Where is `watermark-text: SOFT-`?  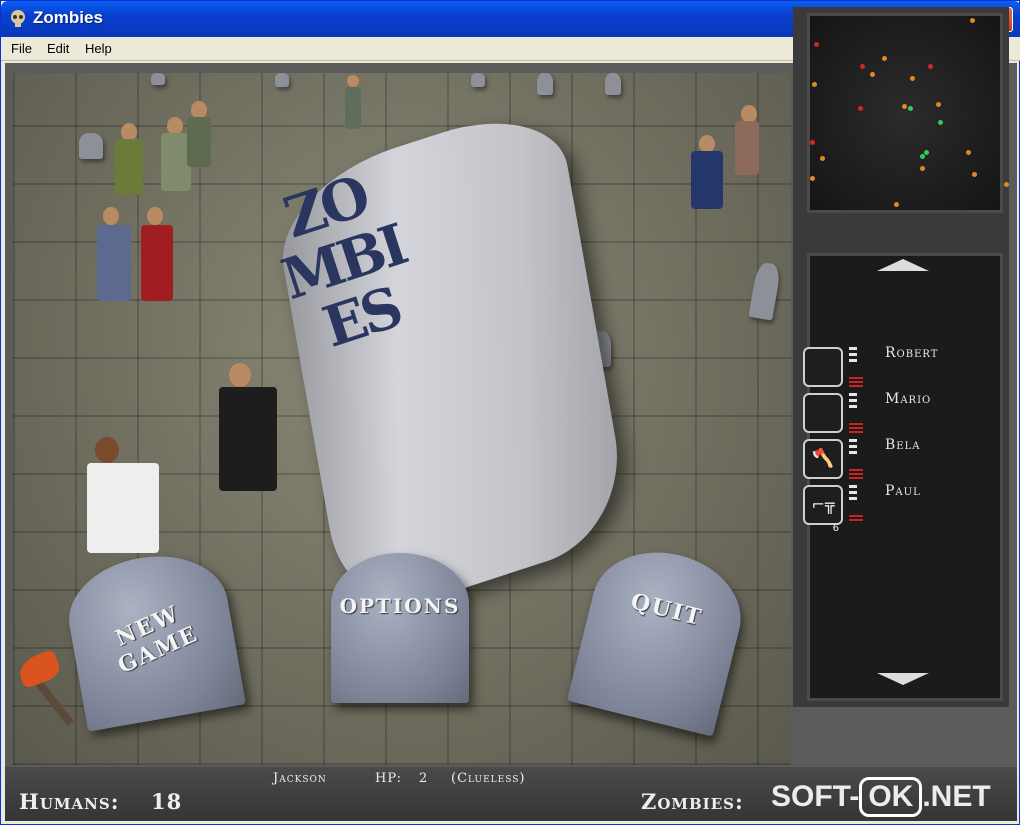 watermark-text: SOFT- is located at coordinates (815, 796).